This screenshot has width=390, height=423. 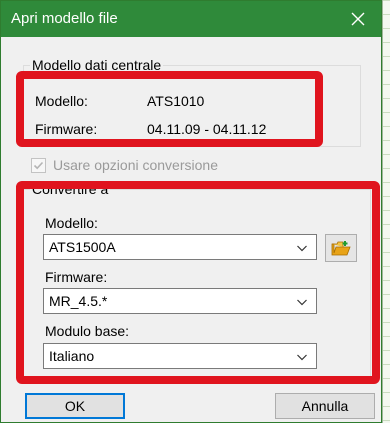 I want to click on checkbox-box, so click(x=38, y=165).